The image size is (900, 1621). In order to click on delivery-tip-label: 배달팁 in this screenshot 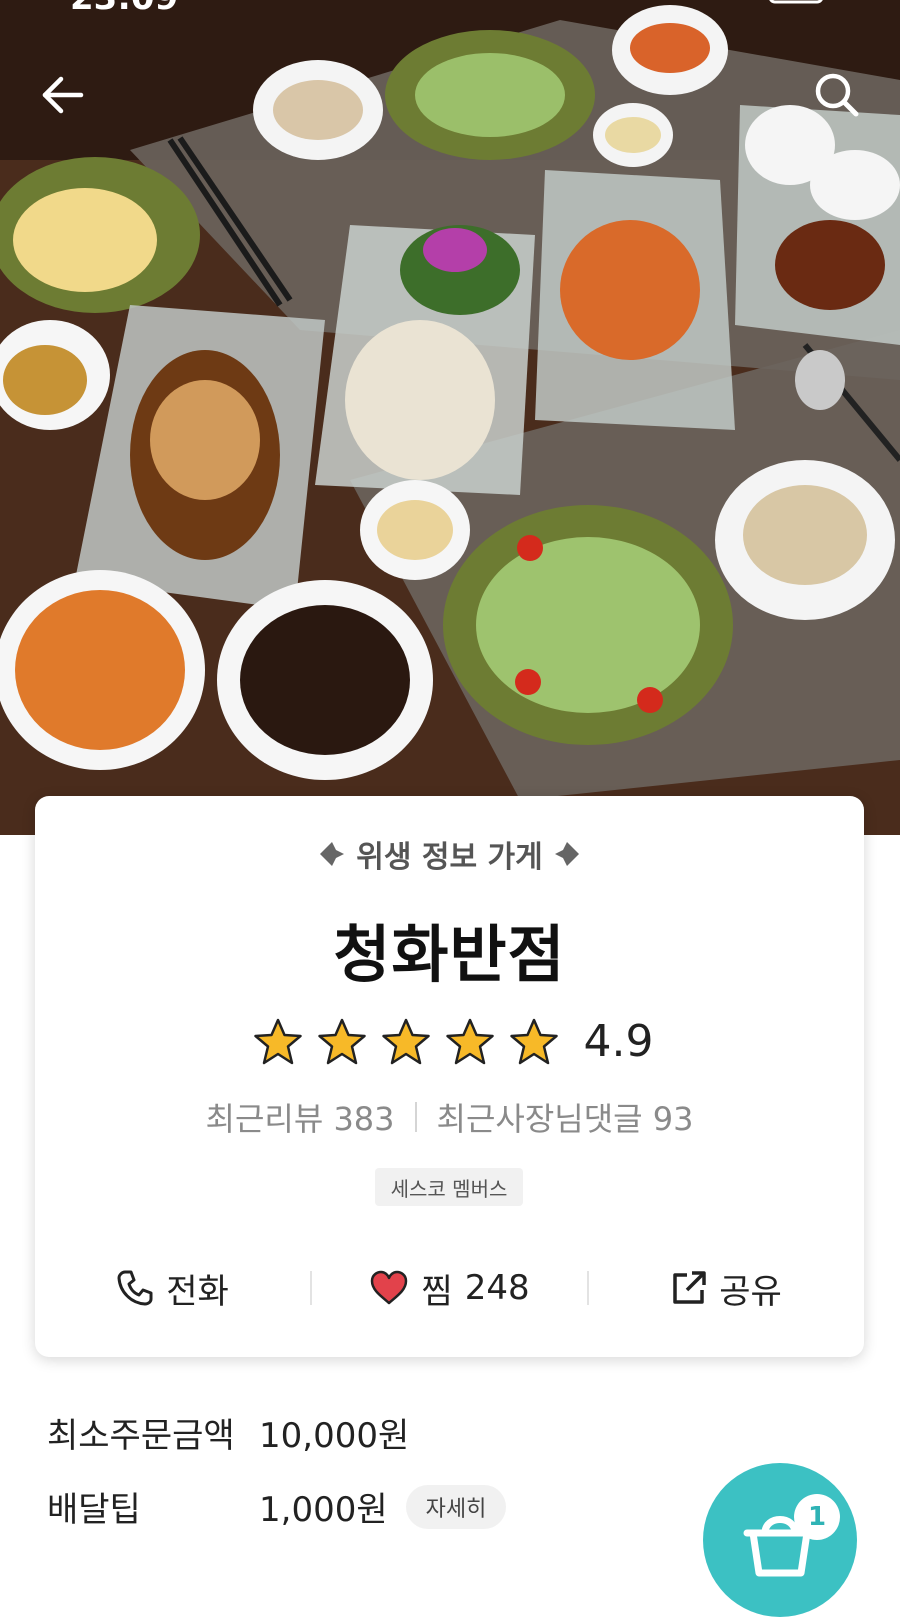, I will do `click(94, 1510)`.